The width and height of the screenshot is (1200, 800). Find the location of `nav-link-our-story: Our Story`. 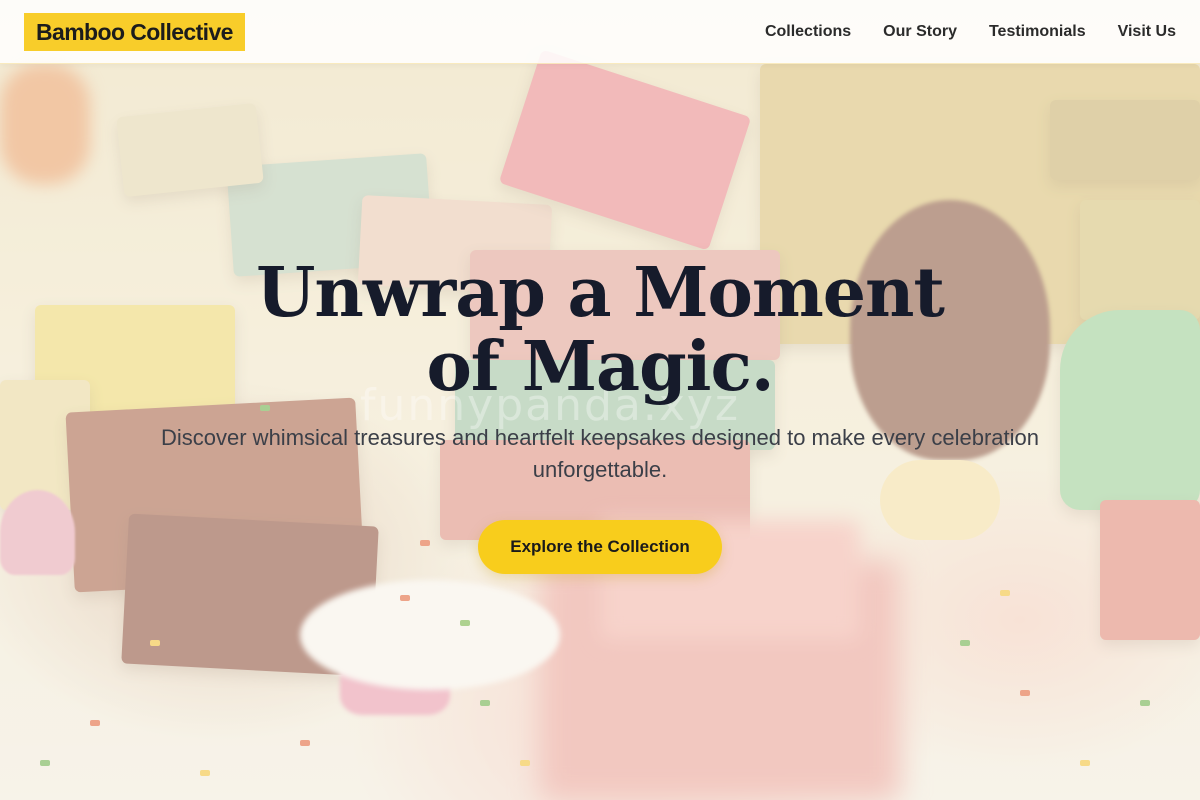

nav-link-our-story: Our Story is located at coordinates (920, 32).